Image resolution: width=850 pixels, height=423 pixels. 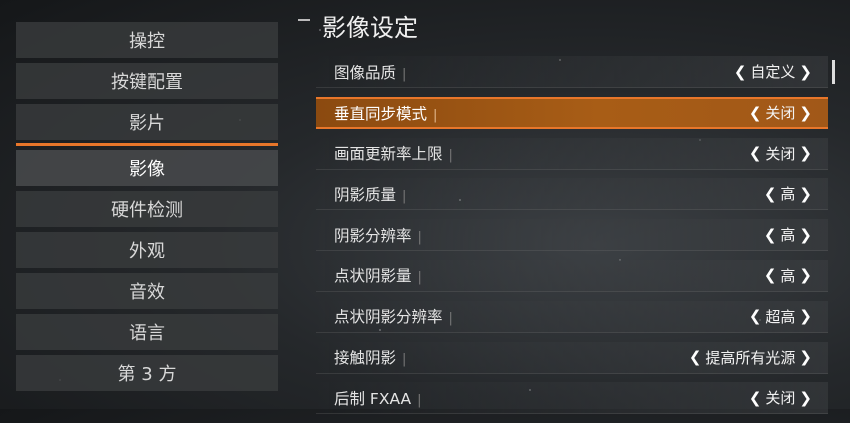 I want to click on menu-item-appearance: 外观, so click(x=147, y=250).